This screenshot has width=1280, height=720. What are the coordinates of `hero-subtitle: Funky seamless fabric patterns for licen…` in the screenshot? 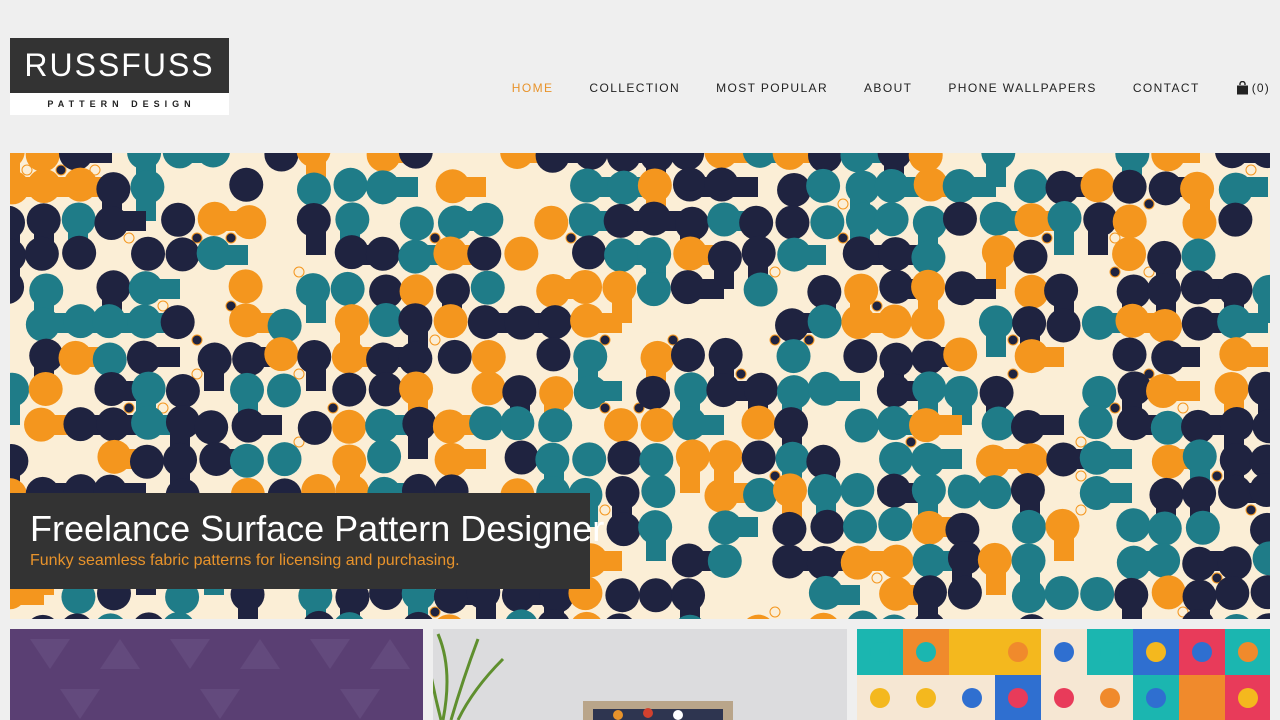 It's located at (245, 560).